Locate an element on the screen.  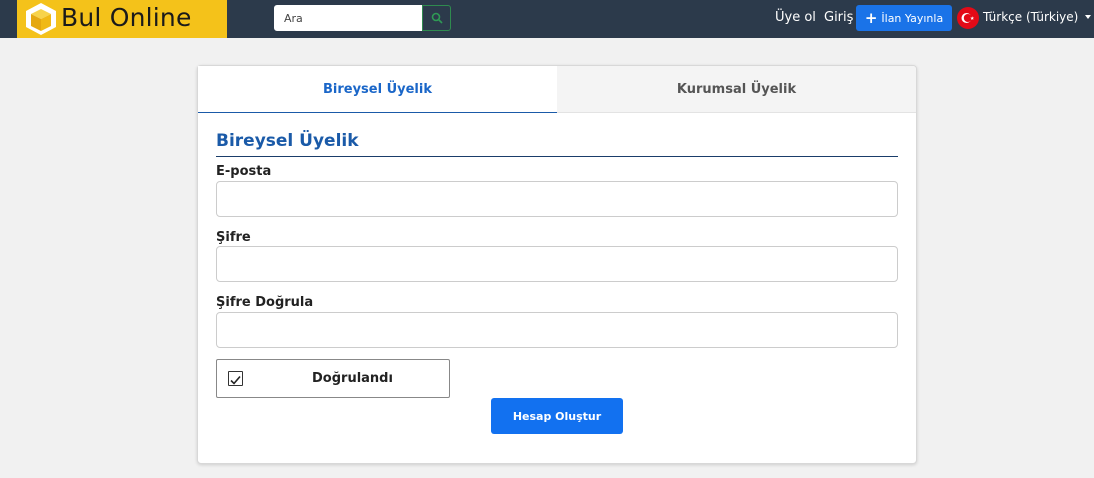
turkey-flag-icon is located at coordinates (968, 18).